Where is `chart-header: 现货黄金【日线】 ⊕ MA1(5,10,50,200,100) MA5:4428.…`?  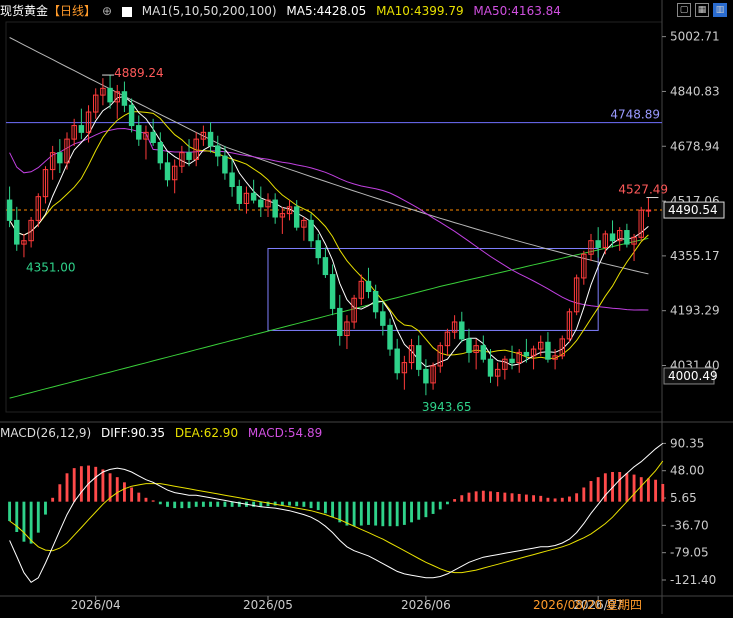
chart-header: 现货黄金【日线】 ⊕ MA1(5,10,50,200,100) MA5:4428.… is located at coordinates (366, 11).